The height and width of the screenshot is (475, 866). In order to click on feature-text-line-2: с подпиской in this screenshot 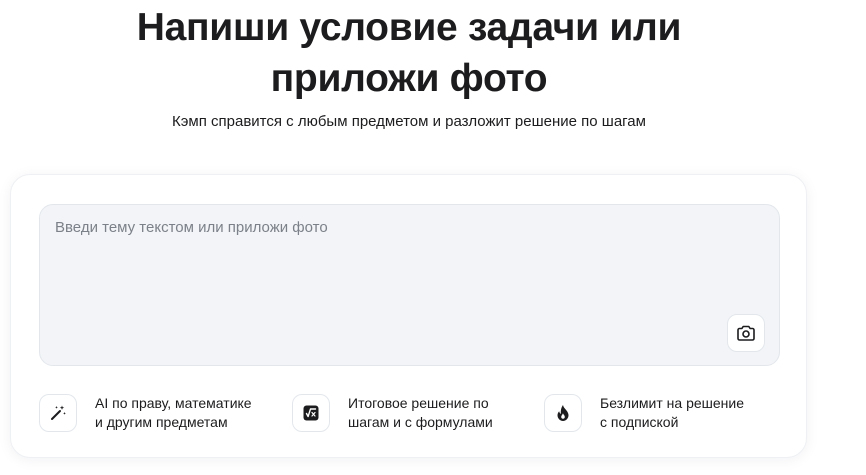, I will do `click(639, 422)`.